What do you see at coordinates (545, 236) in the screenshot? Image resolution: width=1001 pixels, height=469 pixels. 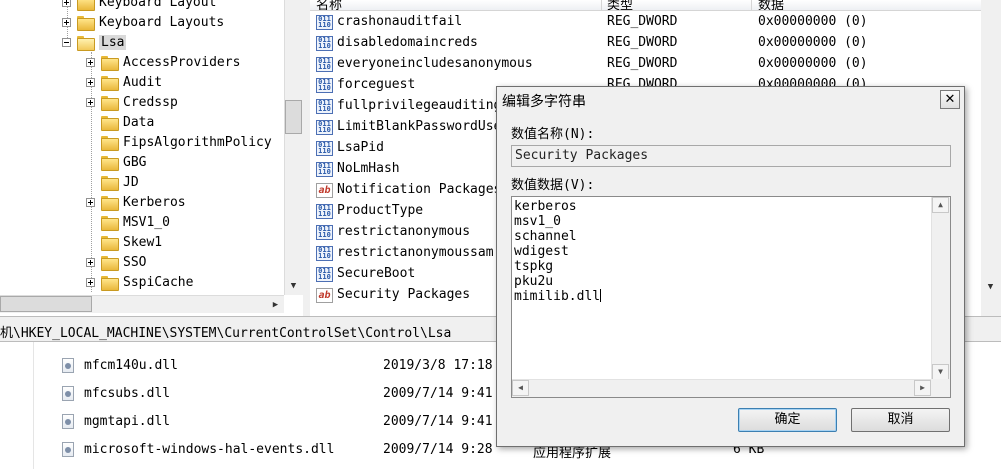 I see `data-line: schannel` at bounding box center [545, 236].